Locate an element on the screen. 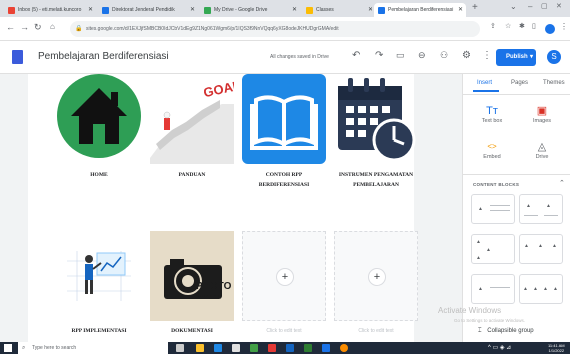 This screenshot has height=354, width=570. sidebar-icon: ▯ is located at coordinates (534, 26).